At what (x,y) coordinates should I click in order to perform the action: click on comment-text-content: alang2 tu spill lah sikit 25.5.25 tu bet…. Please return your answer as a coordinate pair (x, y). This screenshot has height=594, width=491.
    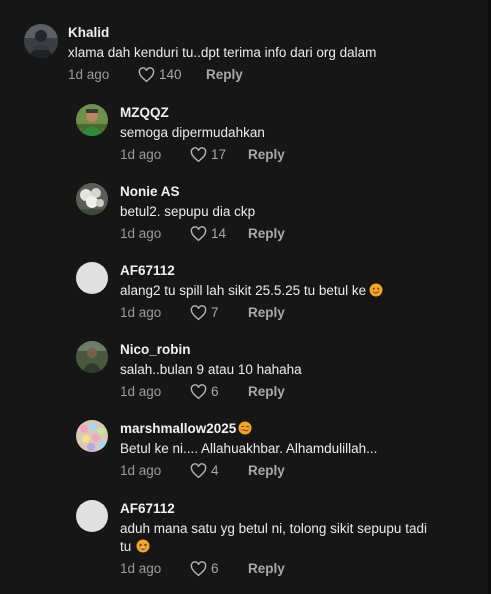
    Looking at the image, I should click on (243, 290).